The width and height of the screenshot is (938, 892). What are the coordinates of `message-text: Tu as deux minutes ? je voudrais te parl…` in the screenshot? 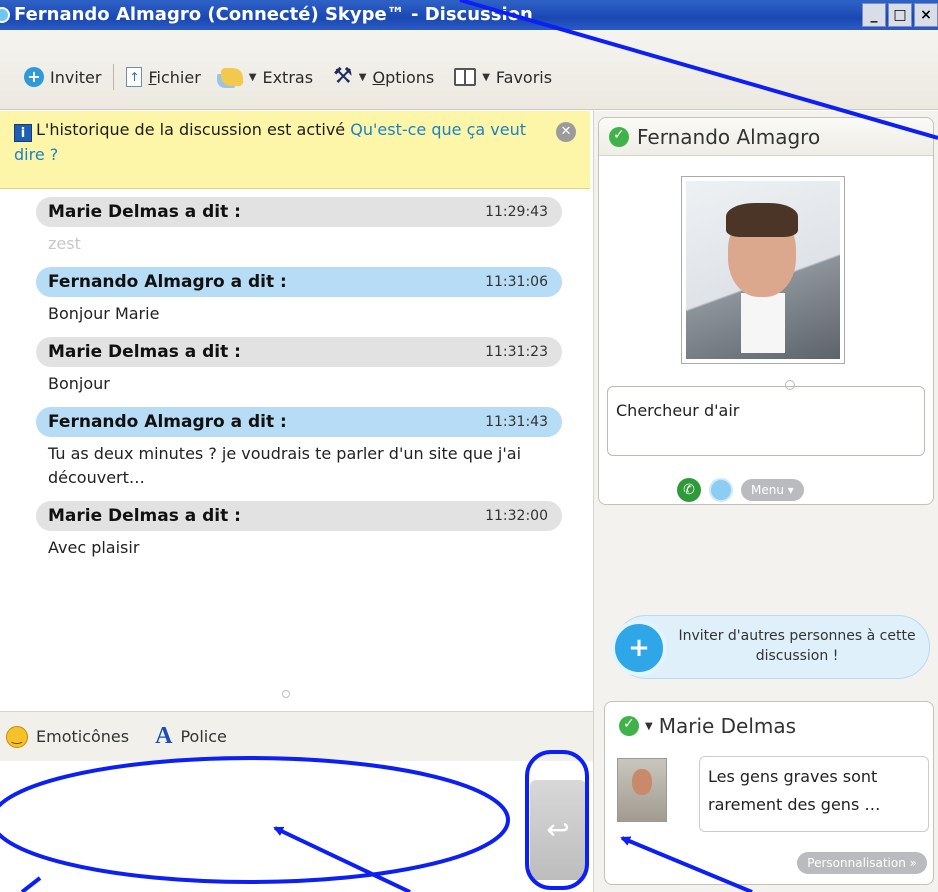 It's located at (285, 465).